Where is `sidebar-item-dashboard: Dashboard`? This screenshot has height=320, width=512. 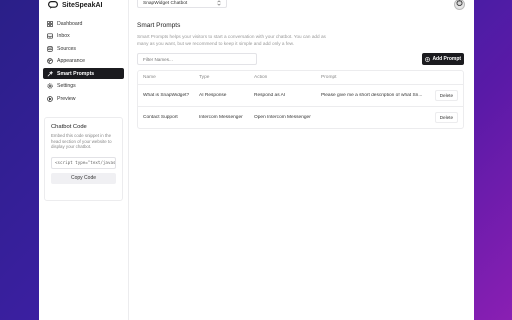
sidebar-item-dashboard: Dashboard is located at coordinates (83, 23).